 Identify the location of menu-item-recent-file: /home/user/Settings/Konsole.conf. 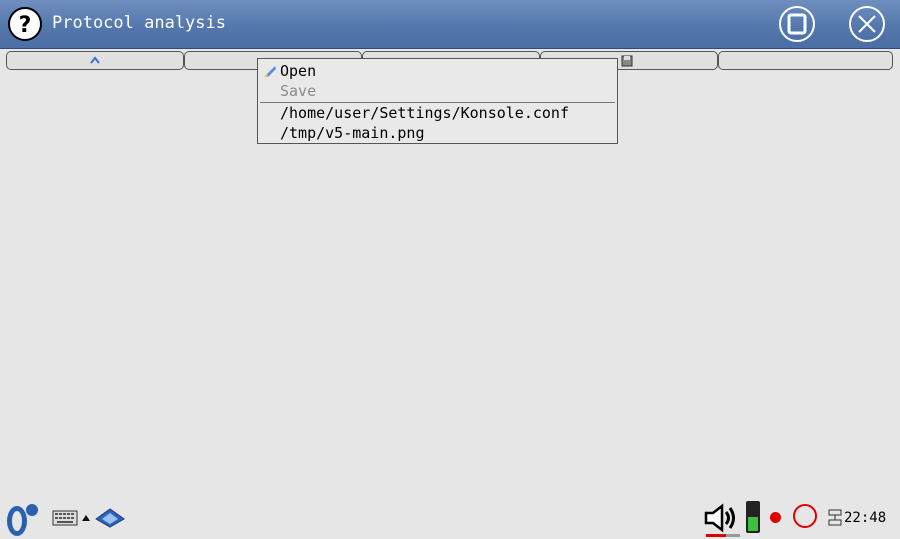
(437, 113).